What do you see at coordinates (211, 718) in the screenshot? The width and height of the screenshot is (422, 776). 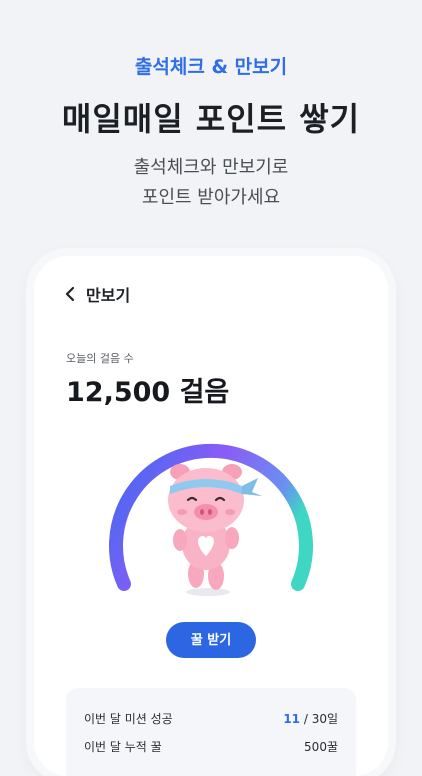 I see `stat-row-mission: 이번 달 미션 성공 11 / 30일` at bounding box center [211, 718].